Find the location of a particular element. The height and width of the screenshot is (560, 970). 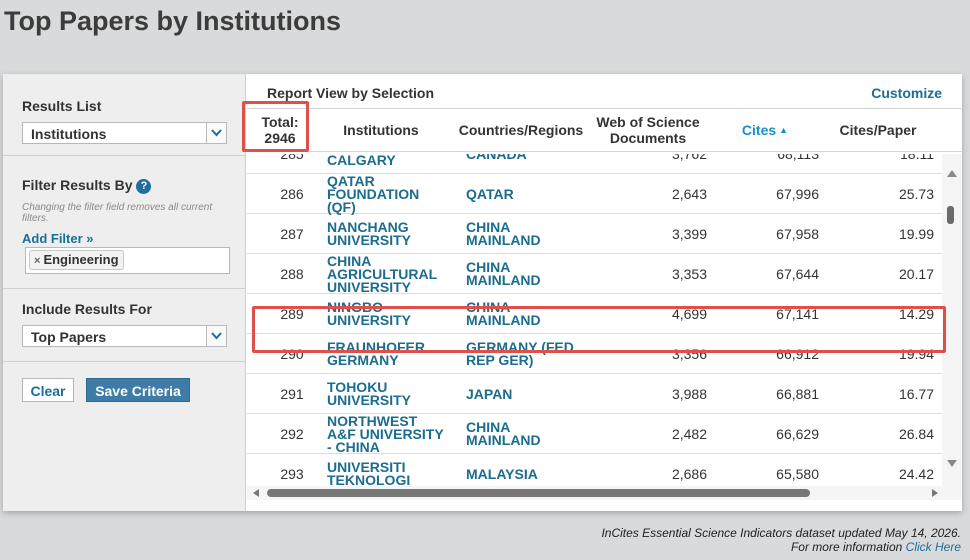

page-title: Top Papers by Institutions is located at coordinates (173, 21).